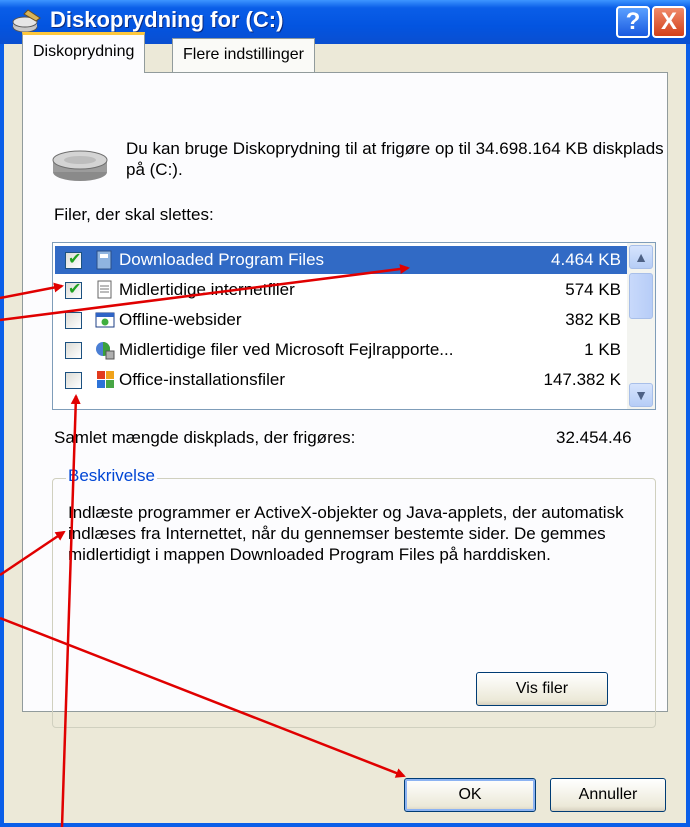 The width and height of the screenshot is (690, 827). I want to click on file-size: 4.464 KB, so click(586, 259).